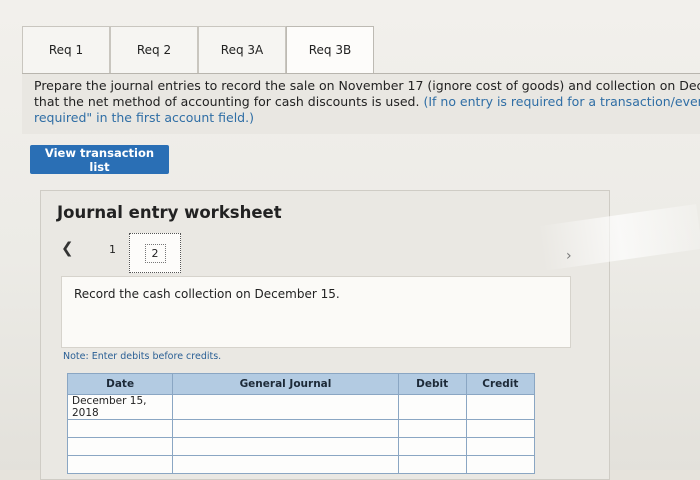 The height and width of the screenshot is (480, 700). I want to click on column-header-credit: Credit, so click(500, 384).